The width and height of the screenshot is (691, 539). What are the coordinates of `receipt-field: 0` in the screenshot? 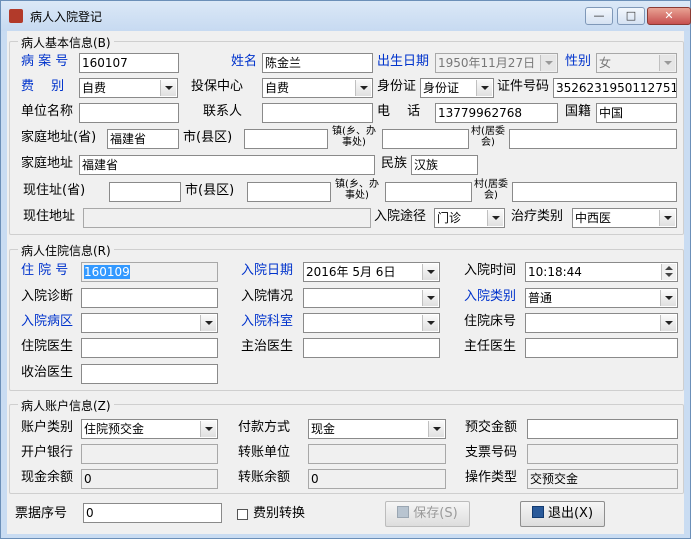 It's located at (152, 513).